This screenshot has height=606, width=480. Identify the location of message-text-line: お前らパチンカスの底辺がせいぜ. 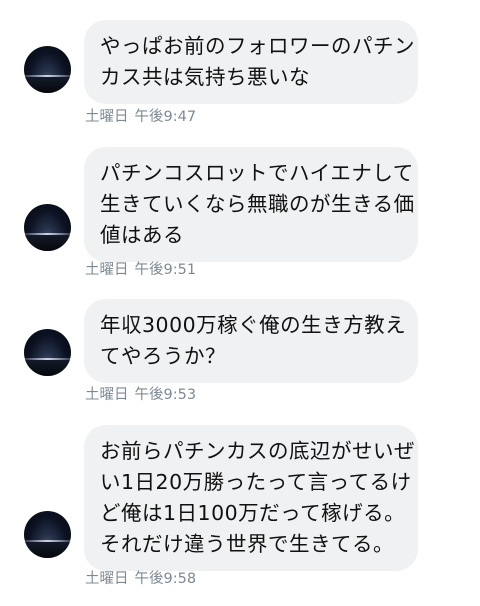
(257, 451).